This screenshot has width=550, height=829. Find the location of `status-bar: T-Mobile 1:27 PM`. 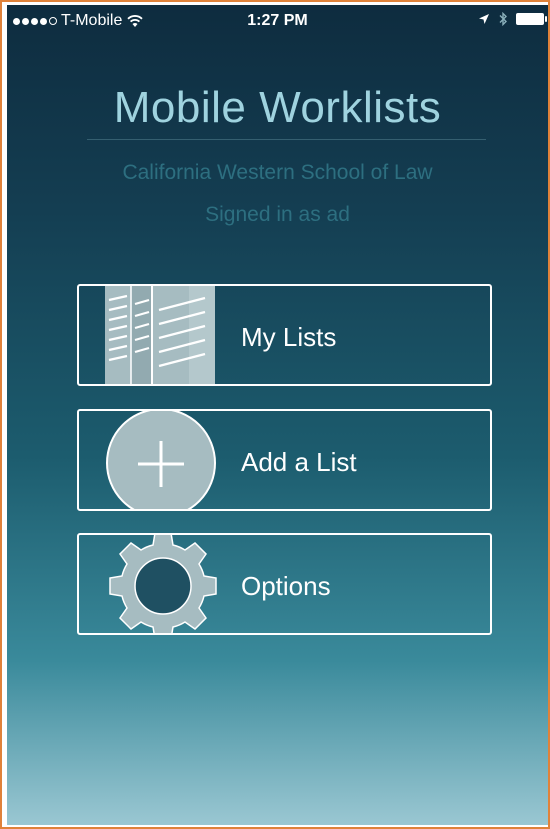

status-bar: T-Mobile 1:27 PM is located at coordinates (277, 23).